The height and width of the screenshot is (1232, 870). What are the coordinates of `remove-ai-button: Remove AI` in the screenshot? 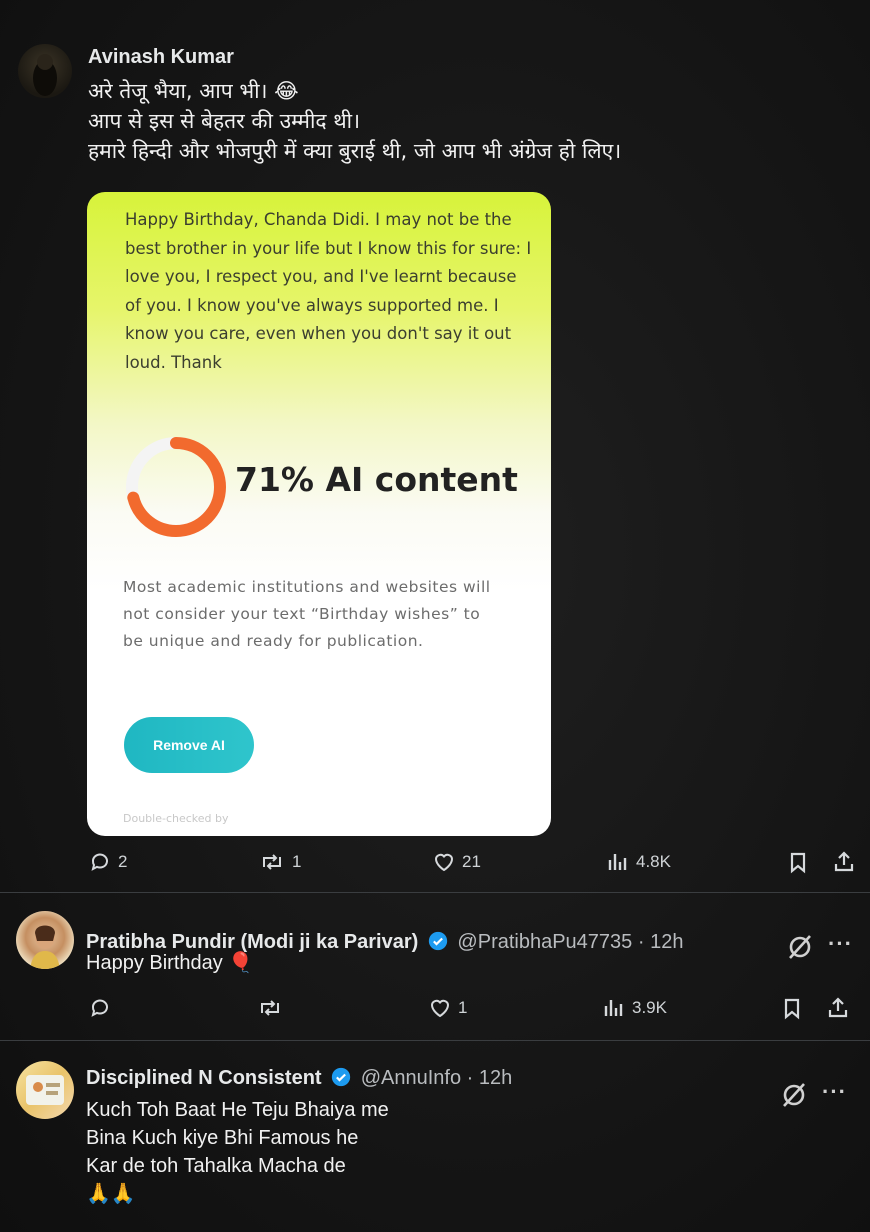 It's located at (189, 745).